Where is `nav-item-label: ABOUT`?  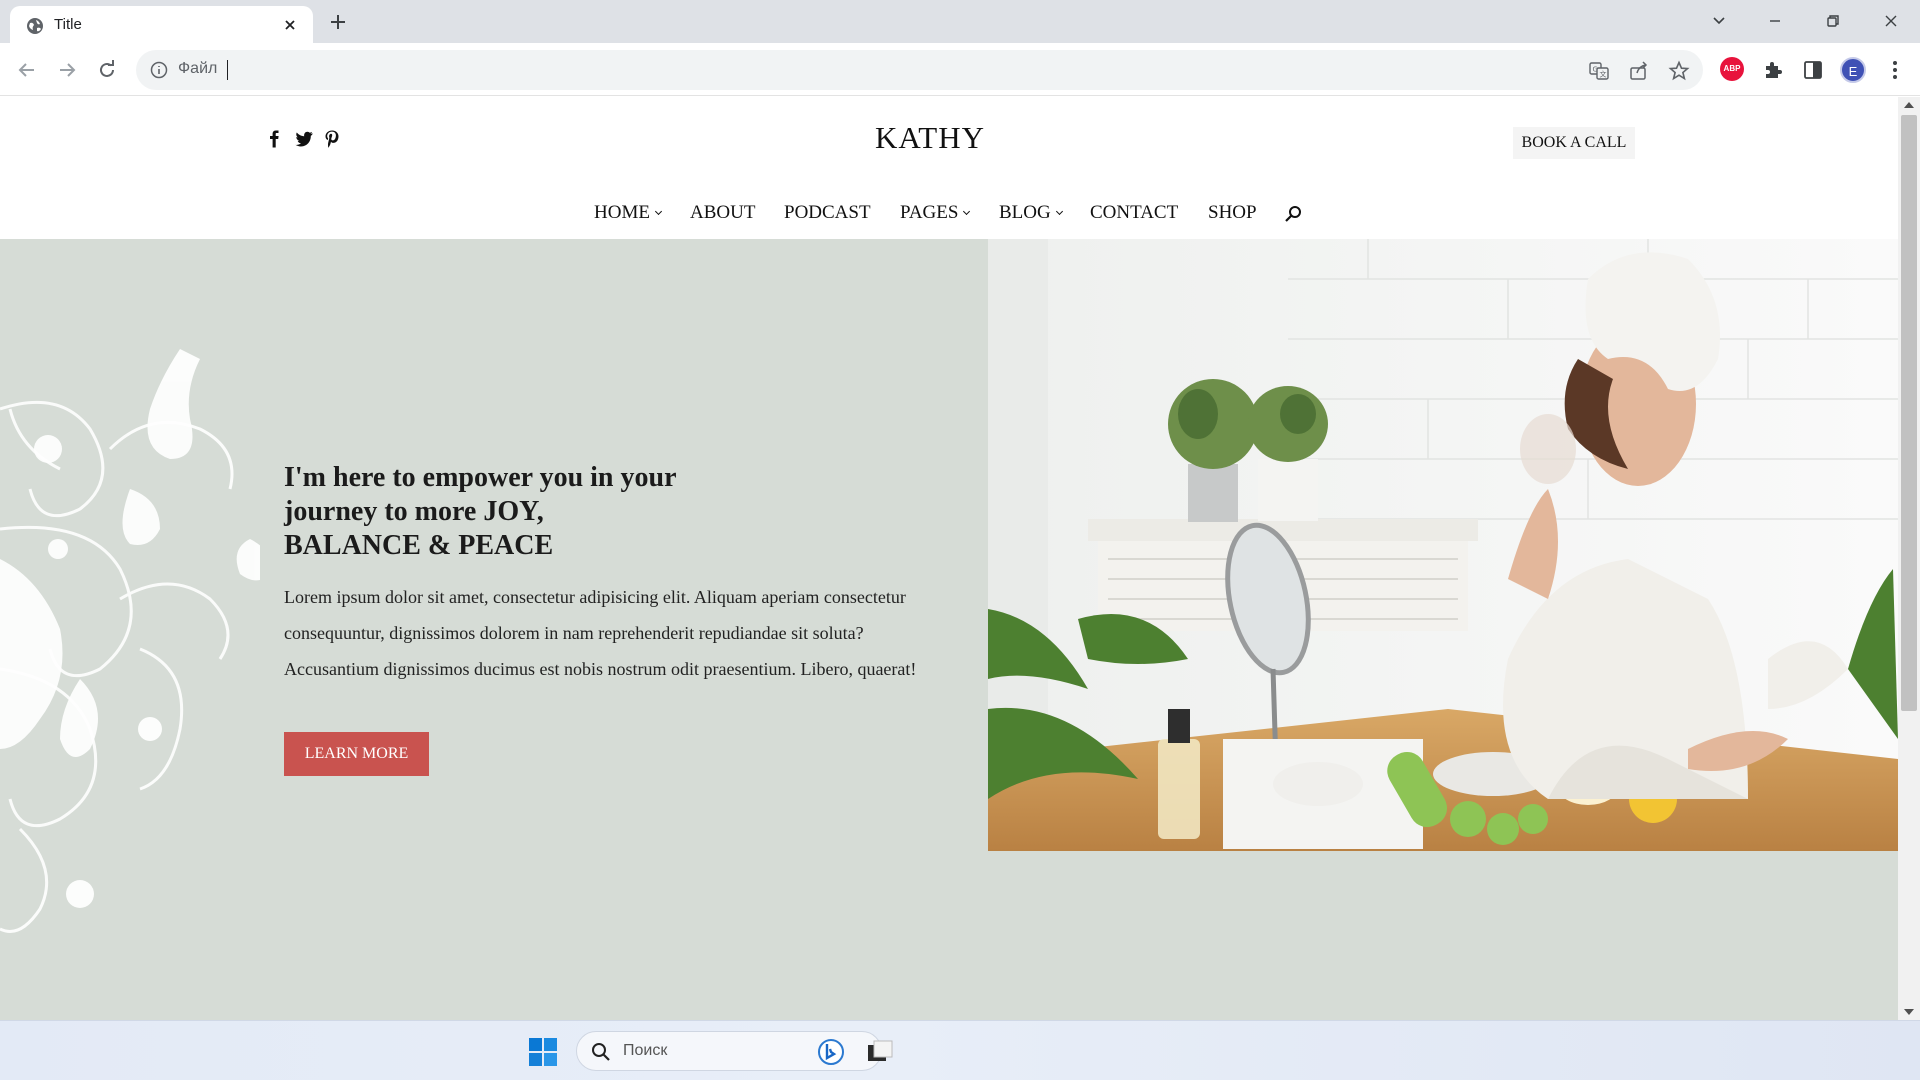 nav-item-label: ABOUT is located at coordinates (723, 212).